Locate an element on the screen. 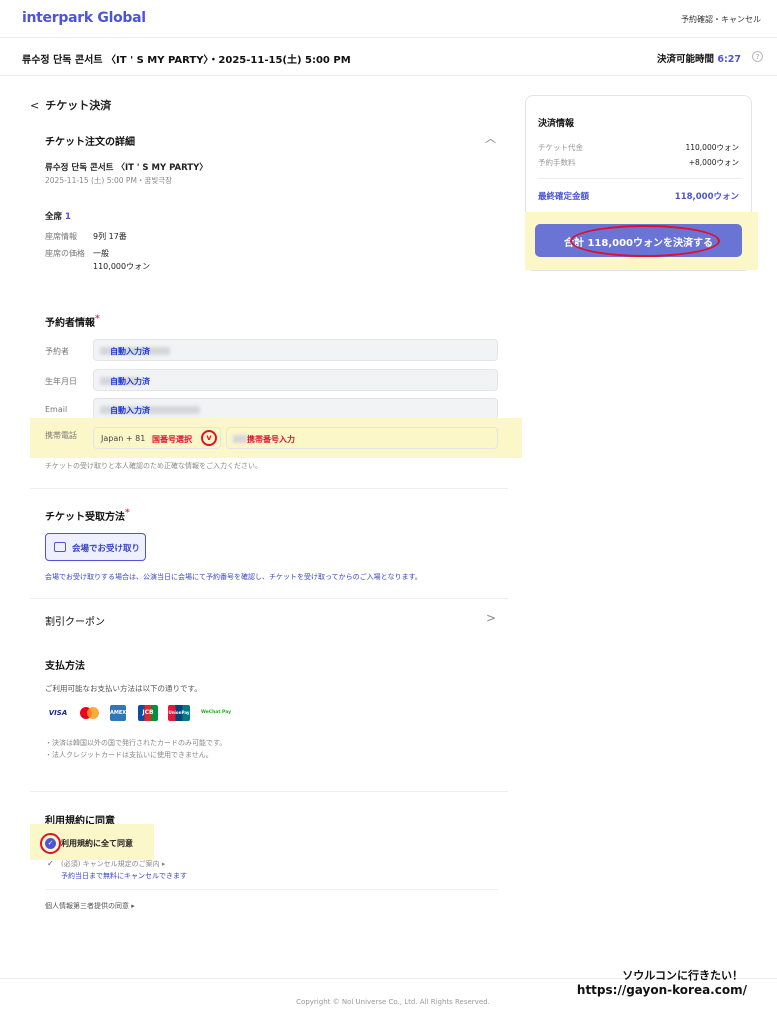 The width and height of the screenshot is (777, 1024). total-value: 118,000ウォン is located at coordinates (706, 197).